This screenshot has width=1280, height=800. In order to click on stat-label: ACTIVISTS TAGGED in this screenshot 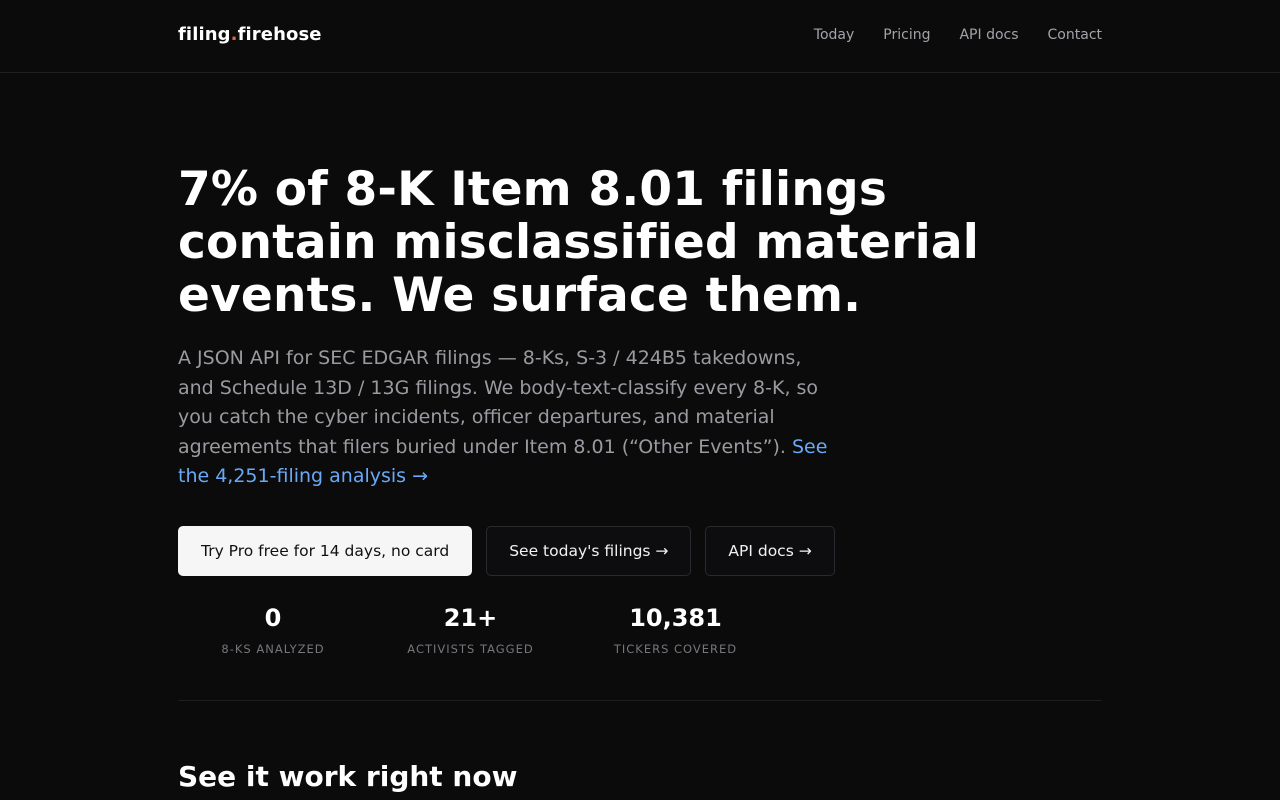, I will do `click(470, 649)`.